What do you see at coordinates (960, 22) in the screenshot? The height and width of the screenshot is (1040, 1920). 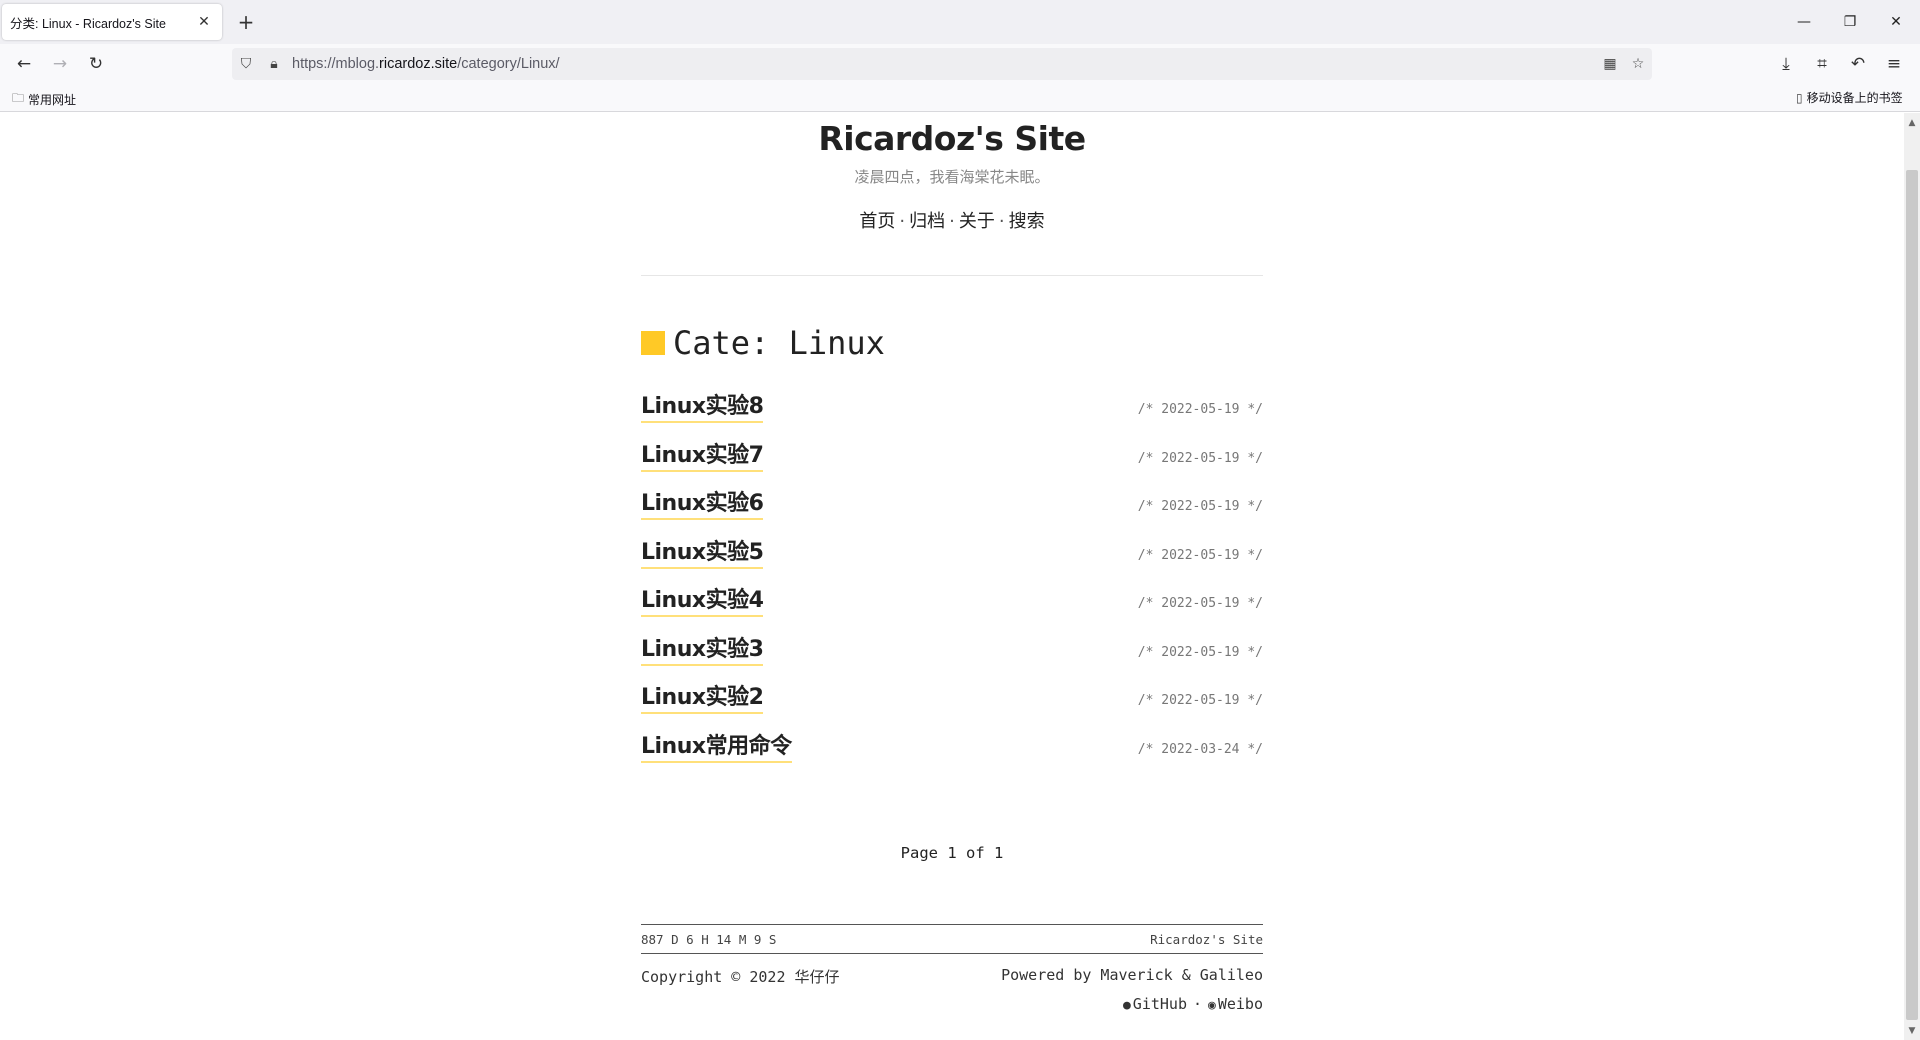 I see `tab-bar: 分类: Linux - Ricardoz's Site ✕ + — ❐ ✕` at bounding box center [960, 22].